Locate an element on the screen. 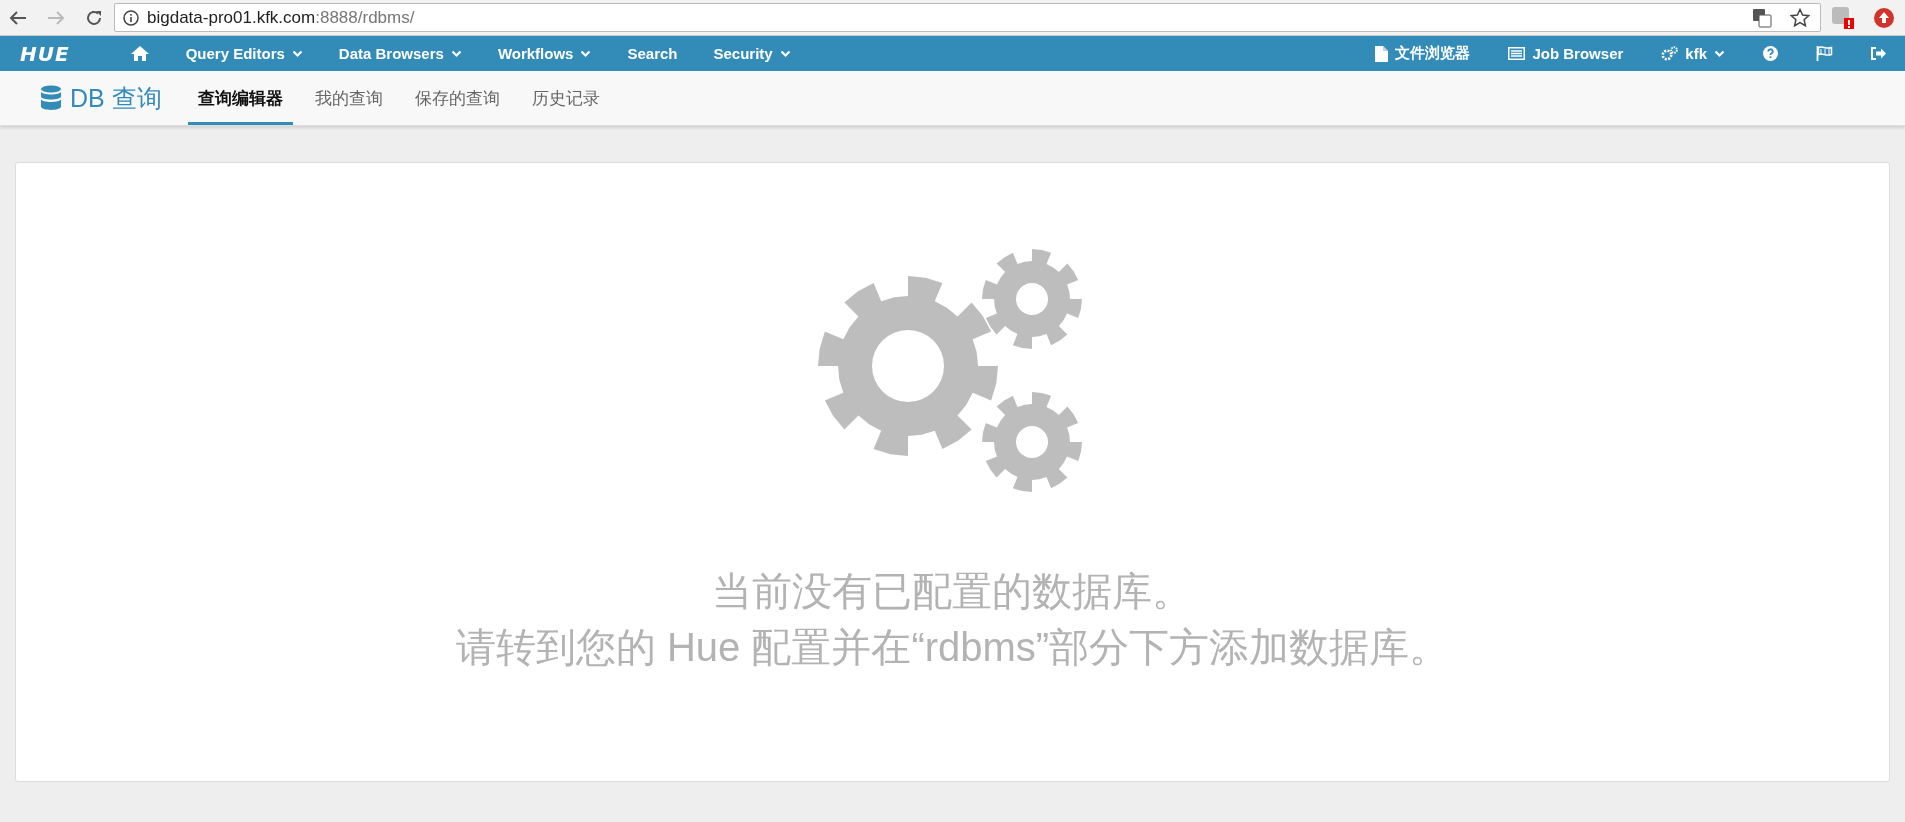 The image size is (1905, 822). nav-dropdown: Query Editors is located at coordinates (244, 53).